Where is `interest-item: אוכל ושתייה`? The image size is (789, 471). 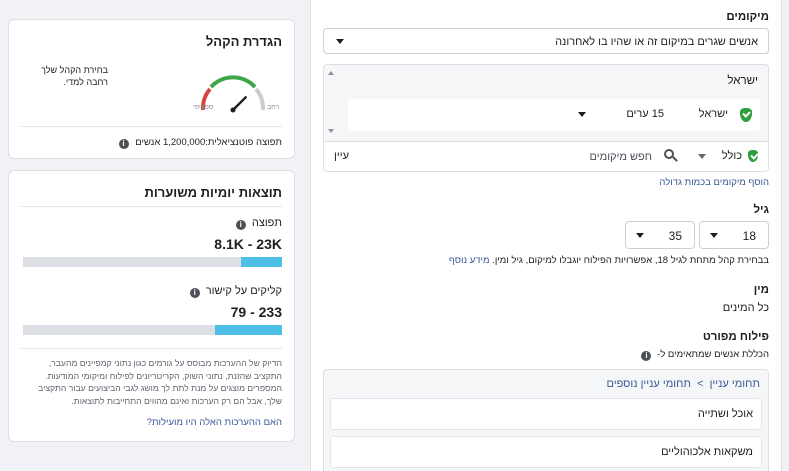 interest-item: אוכל ושתייה is located at coordinates (546, 414).